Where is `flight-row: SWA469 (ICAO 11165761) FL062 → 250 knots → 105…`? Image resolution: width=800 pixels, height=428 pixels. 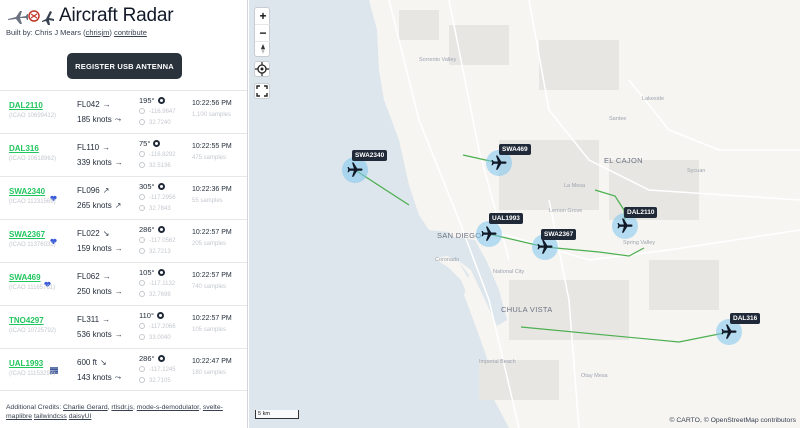
flight-row: SWA469 (ICAO 11165761) FL062 → 250 knots → 105… is located at coordinates (123, 283).